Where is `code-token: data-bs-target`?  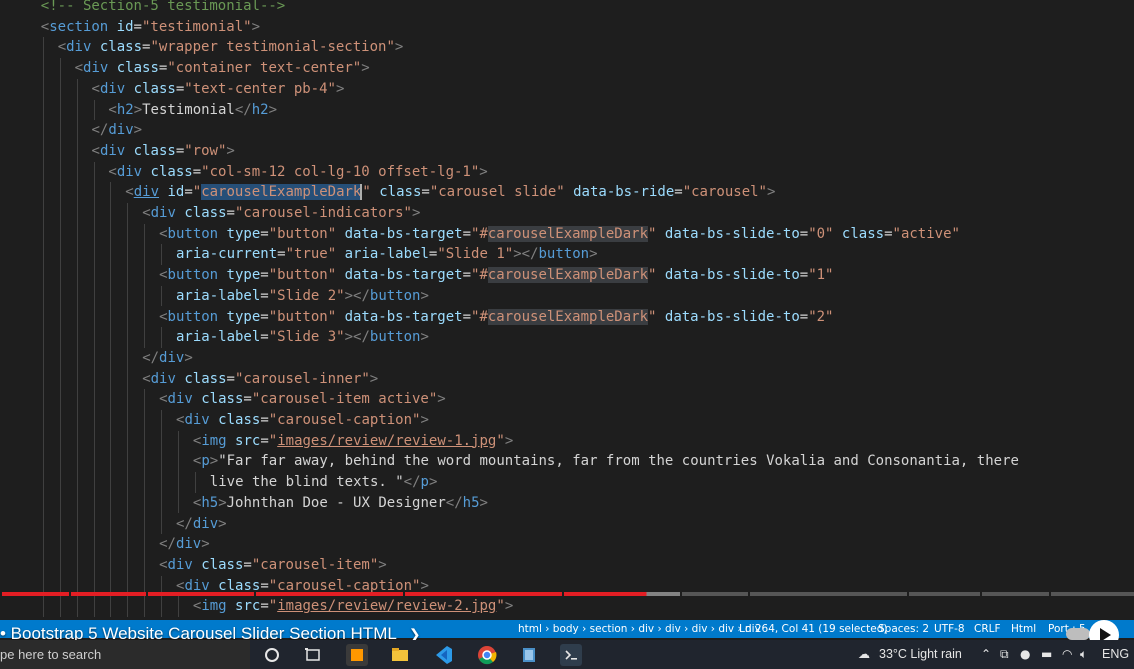 code-token: data-bs-target is located at coordinates (399, 316).